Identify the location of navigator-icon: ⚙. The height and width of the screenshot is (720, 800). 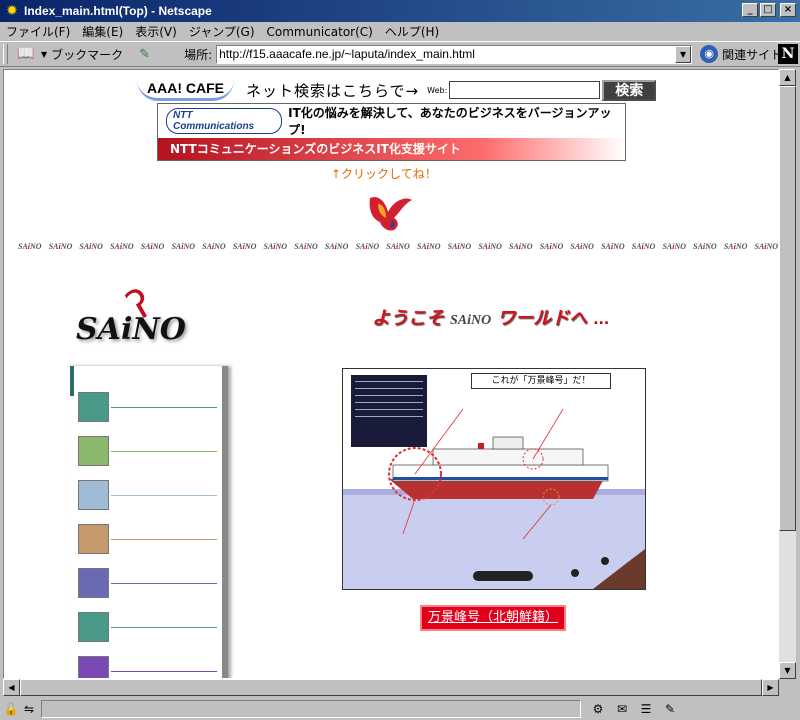
(598, 709).